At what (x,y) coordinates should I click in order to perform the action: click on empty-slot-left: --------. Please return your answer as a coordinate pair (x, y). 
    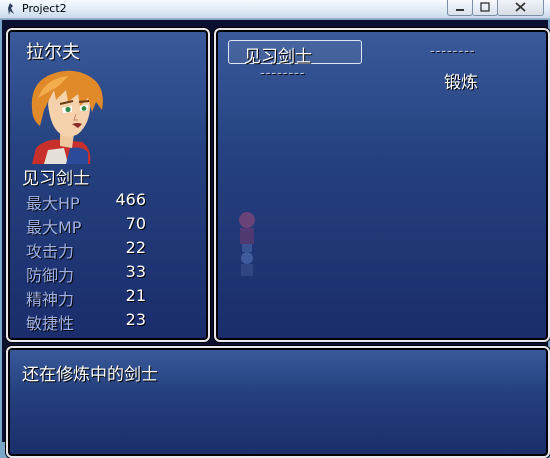
    Looking at the image, I should click on (283, 73).